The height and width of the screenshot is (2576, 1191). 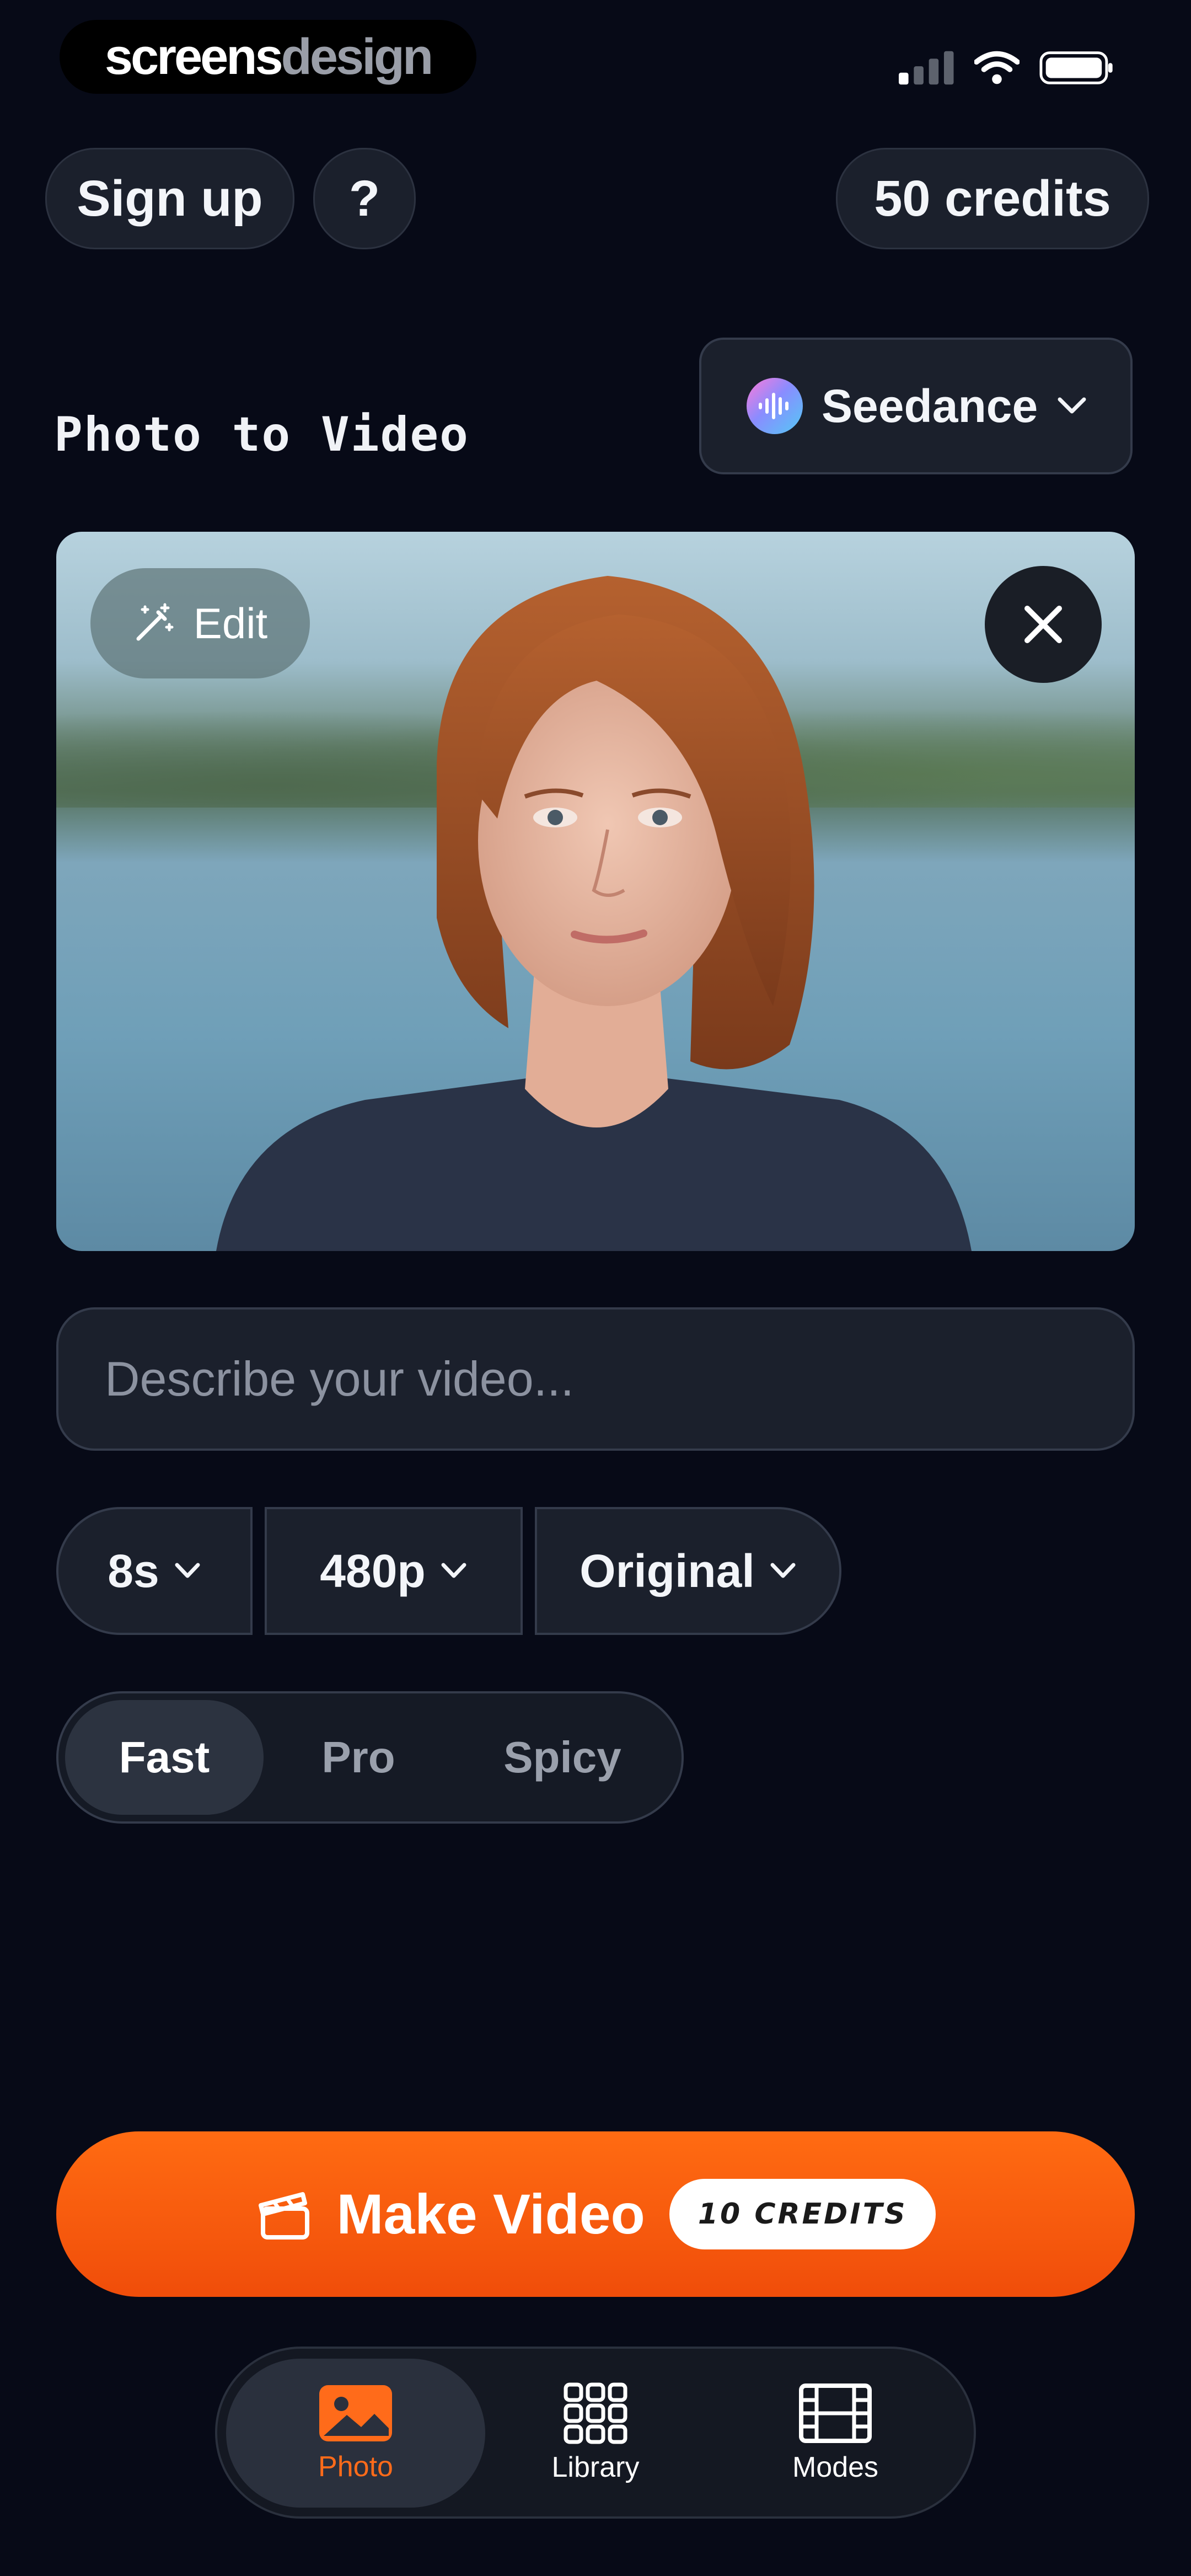 What do you see at coordinates (364, 198) in the screenshot?
I see `help-button: ?` at bounding box center [364, 198].